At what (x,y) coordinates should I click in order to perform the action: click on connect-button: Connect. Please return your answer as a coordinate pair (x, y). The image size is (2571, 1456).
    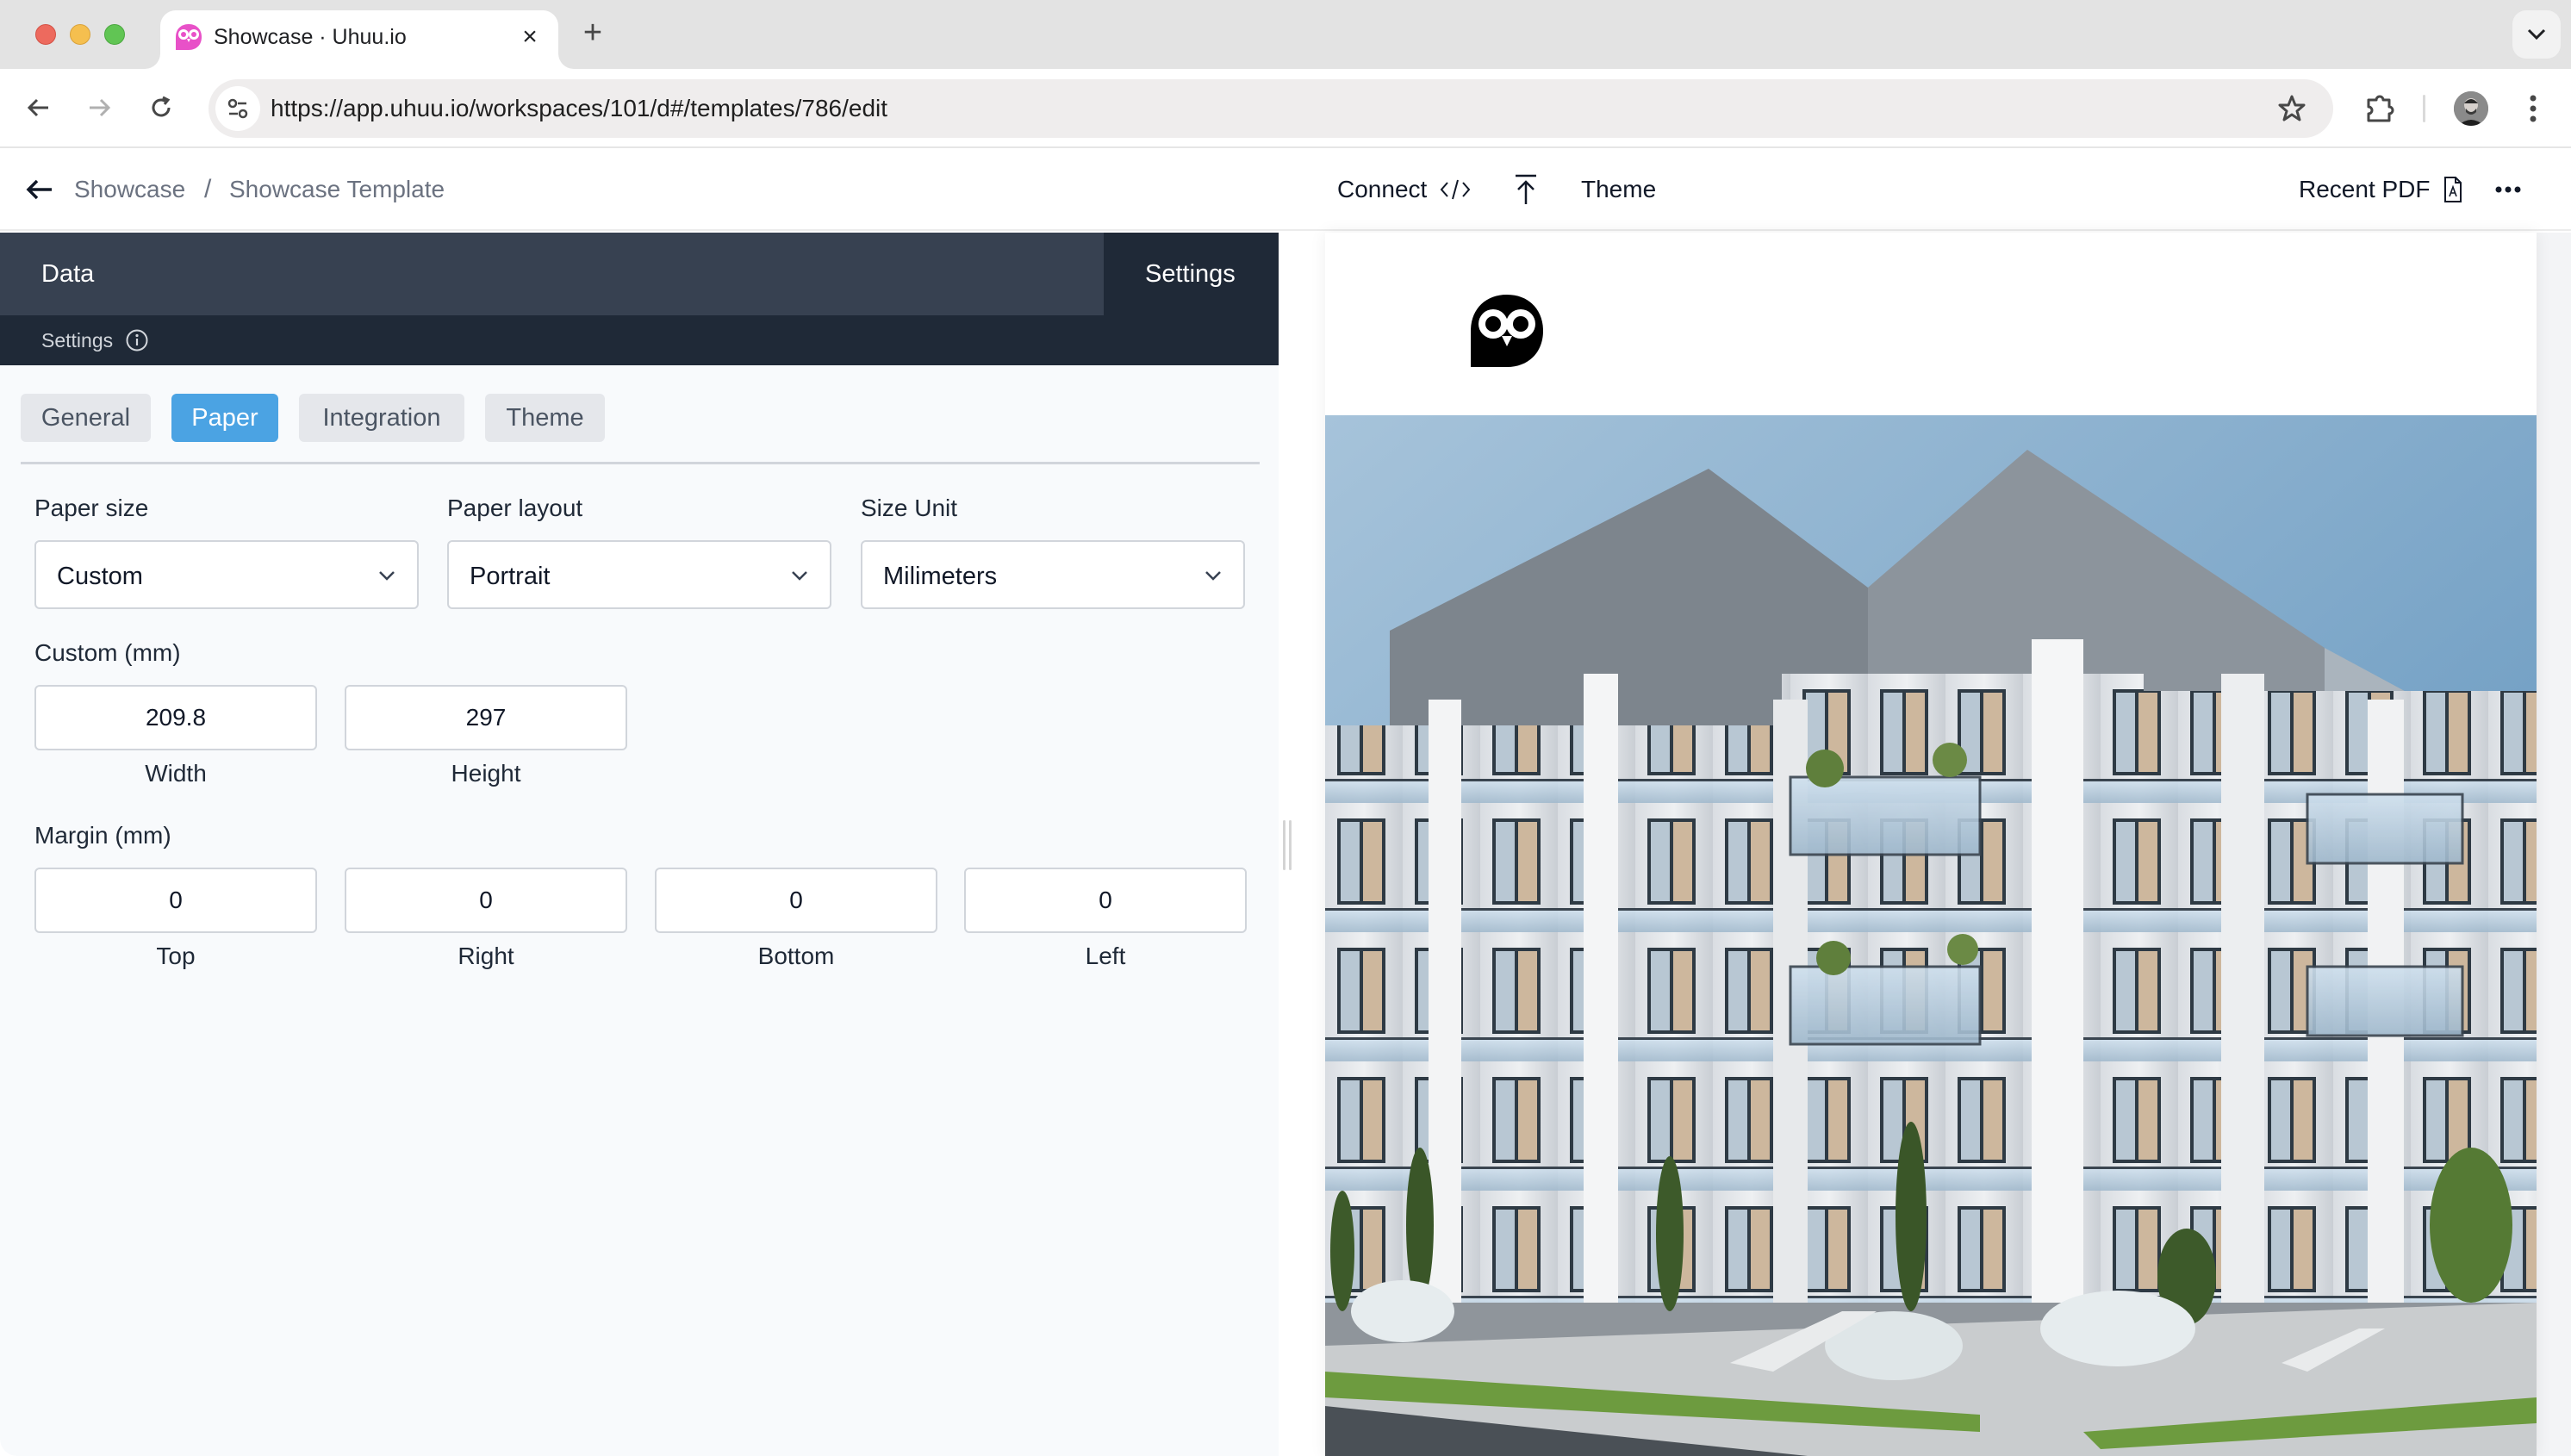
    Looking at the image, I should click on (1404, 190).